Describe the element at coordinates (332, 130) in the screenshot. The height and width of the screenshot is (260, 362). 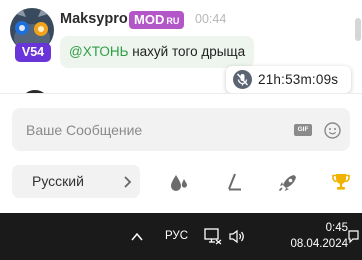
I see `emoji-icon` at that location.